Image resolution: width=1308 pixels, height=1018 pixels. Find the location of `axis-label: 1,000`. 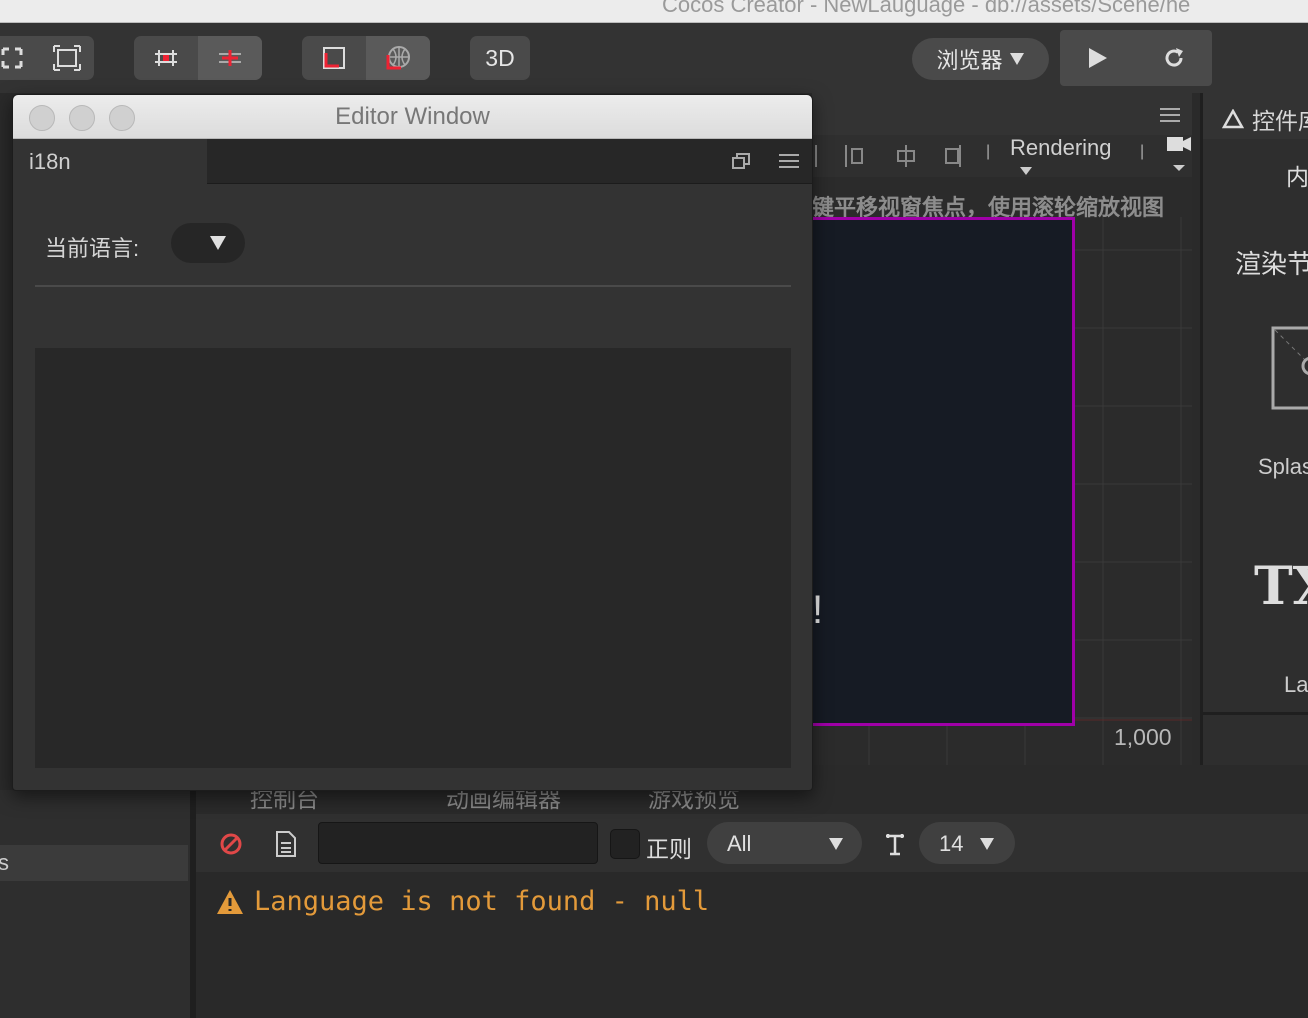

axis-label: 1,000 is located at coordinates (1143, 737).